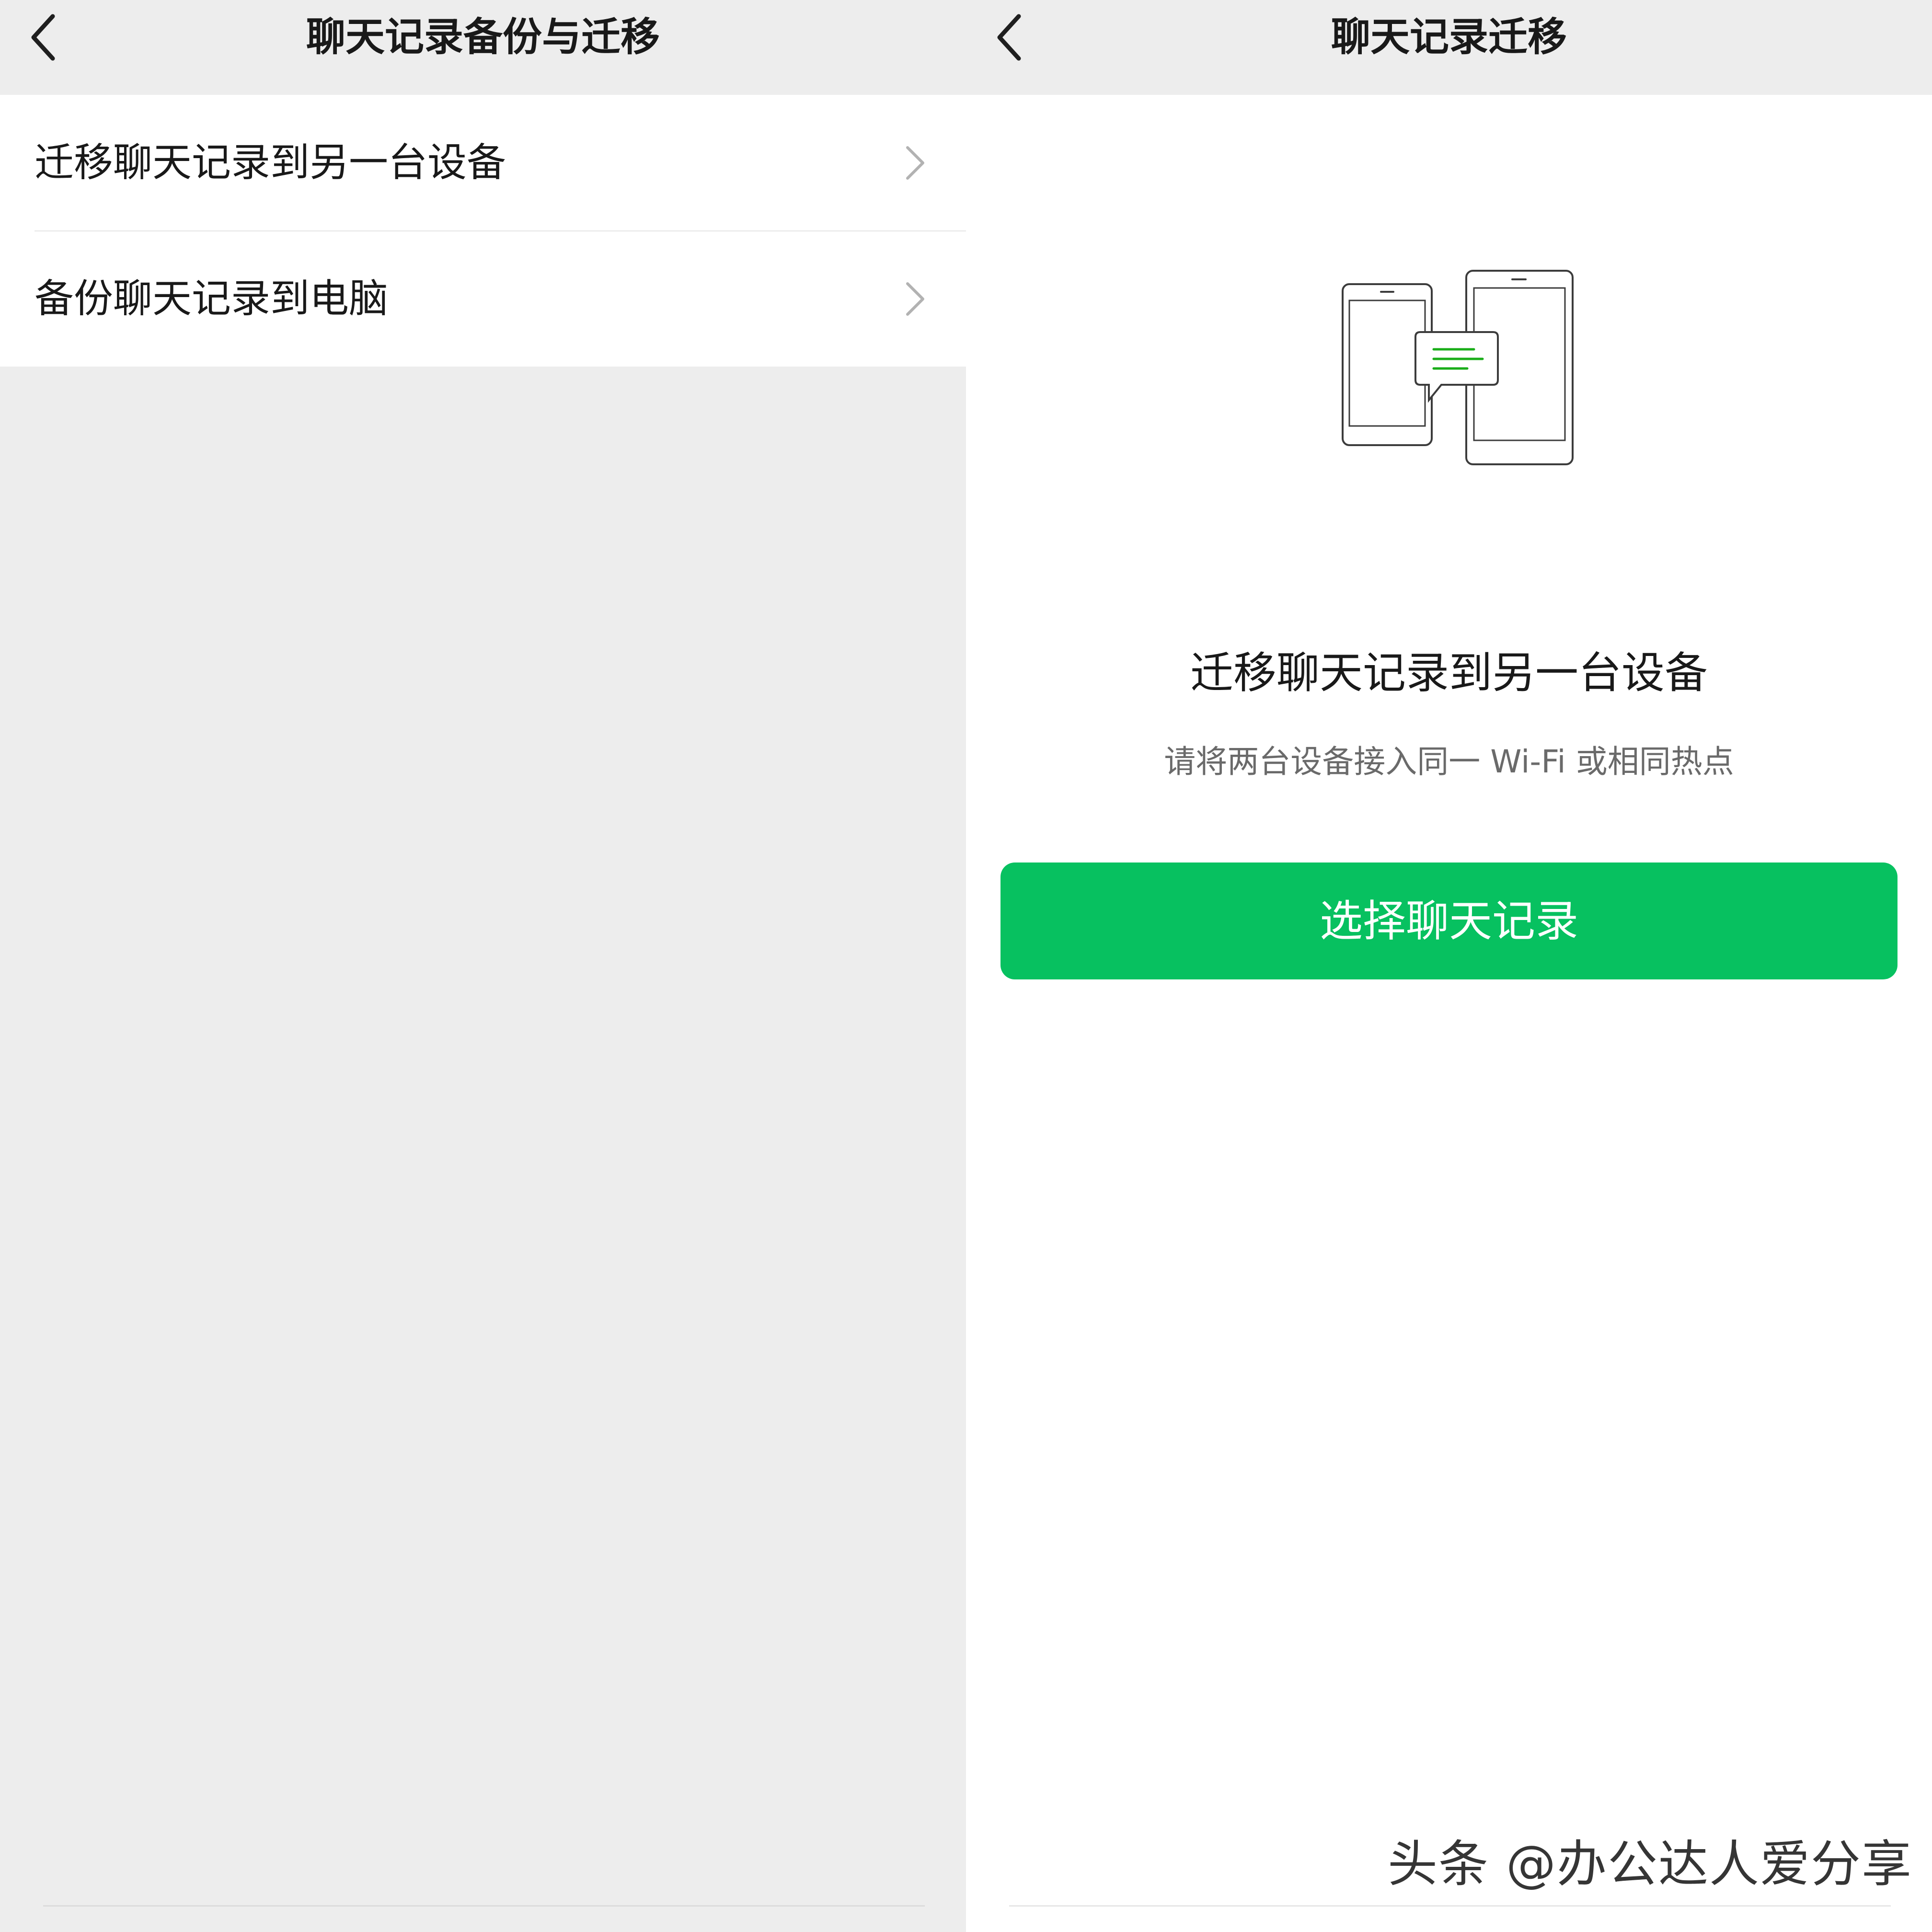 The image size is (1932, 1932). What do you see at coordinates (1449, 761) in the screenshot?
I see `migration-hint: 请将两台设备接入同一 Wi-Fi 或相同热点` at bounding box center [1449, 761].